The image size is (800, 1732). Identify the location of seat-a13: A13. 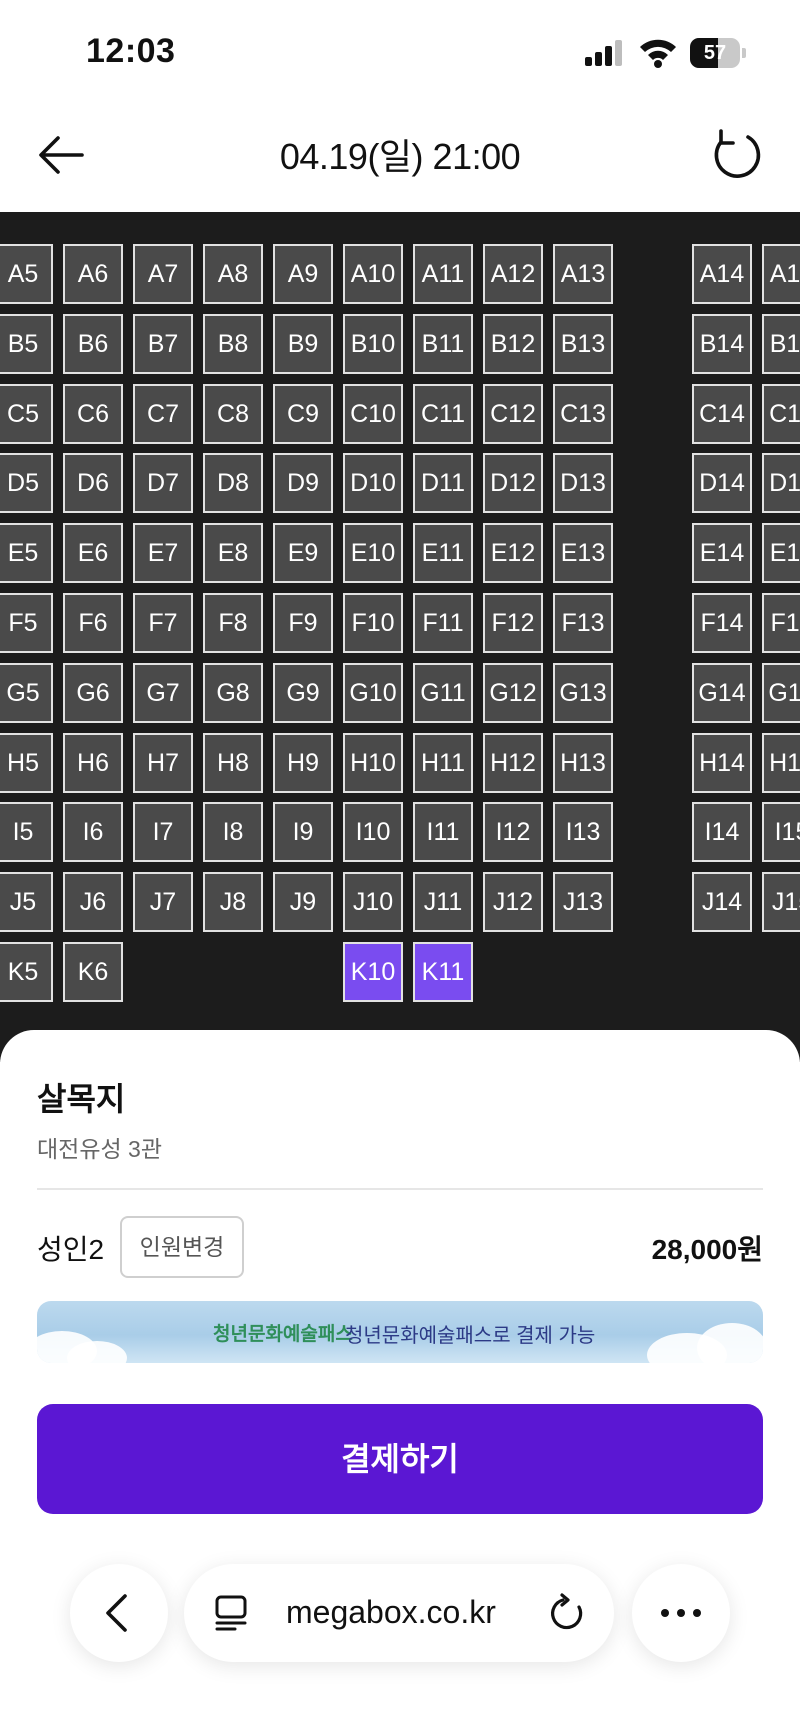
(583, 274).